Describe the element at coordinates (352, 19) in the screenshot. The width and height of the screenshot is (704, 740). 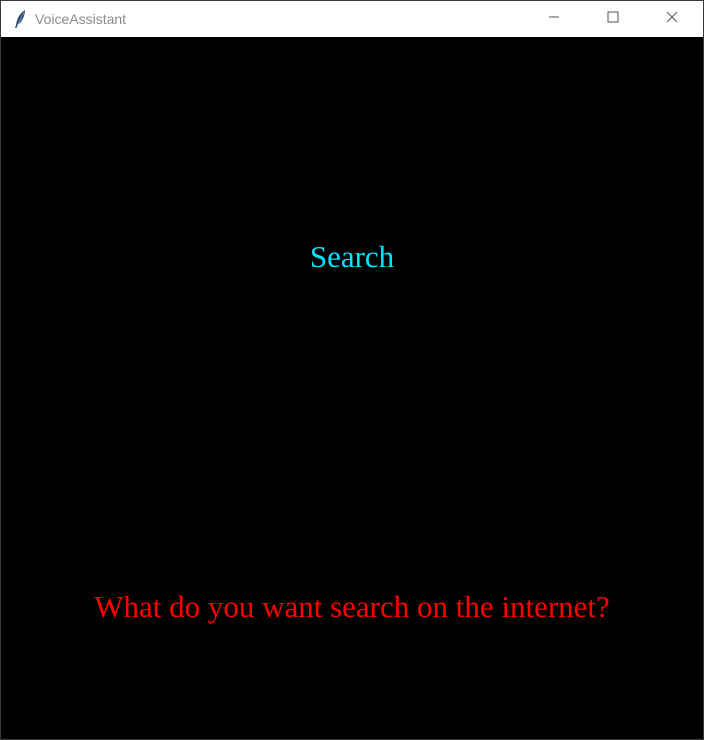
I see `title-bar: VoiceAssistant` at that location.